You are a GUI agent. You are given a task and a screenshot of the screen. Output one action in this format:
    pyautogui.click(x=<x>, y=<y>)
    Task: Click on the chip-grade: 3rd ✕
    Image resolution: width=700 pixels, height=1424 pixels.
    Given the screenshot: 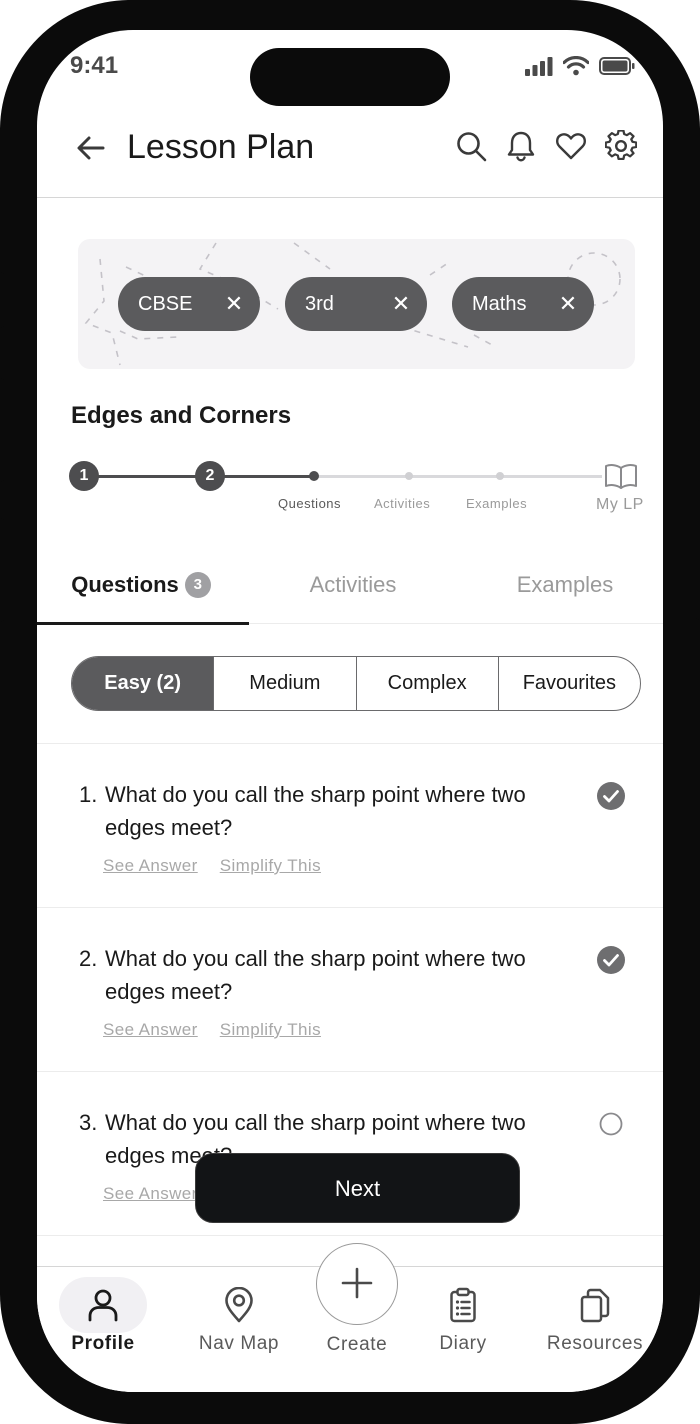 What is the action you would take?
    pyautogui.click(x=356, y=304)
    